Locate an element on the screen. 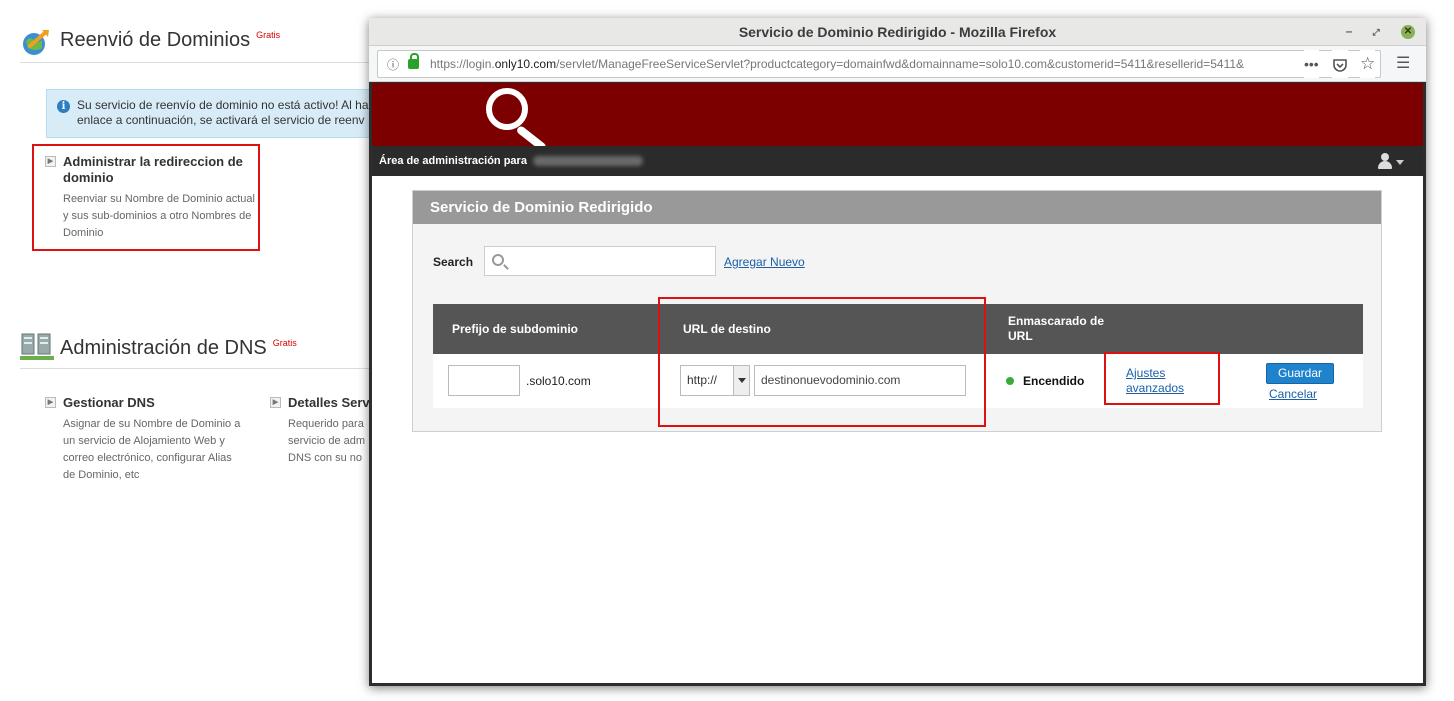  add-new-link: Agregar Nuevo is located at coordinates (764, 262).